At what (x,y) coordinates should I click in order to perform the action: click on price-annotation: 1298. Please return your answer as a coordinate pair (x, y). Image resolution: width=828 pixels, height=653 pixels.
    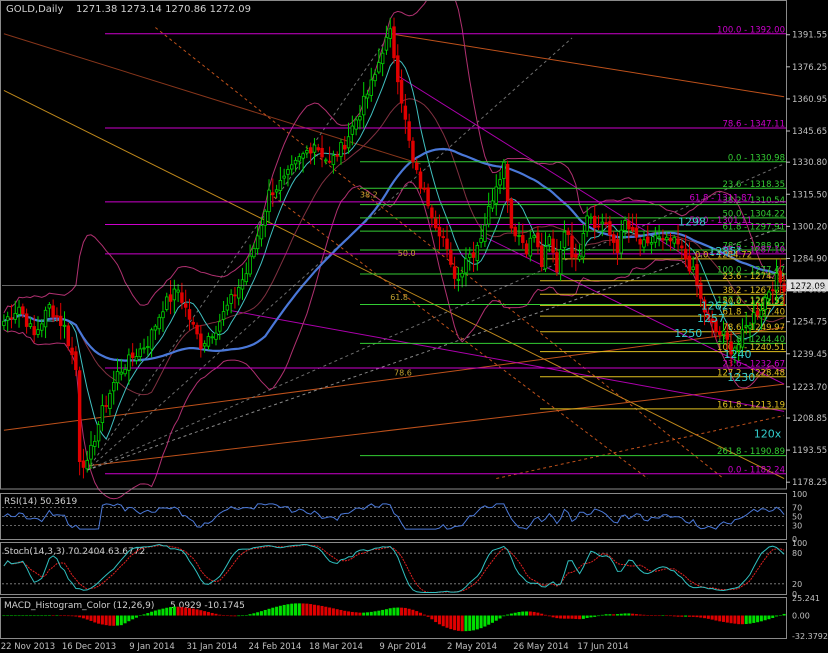
    Looking at the image, I should click on (692, 222).